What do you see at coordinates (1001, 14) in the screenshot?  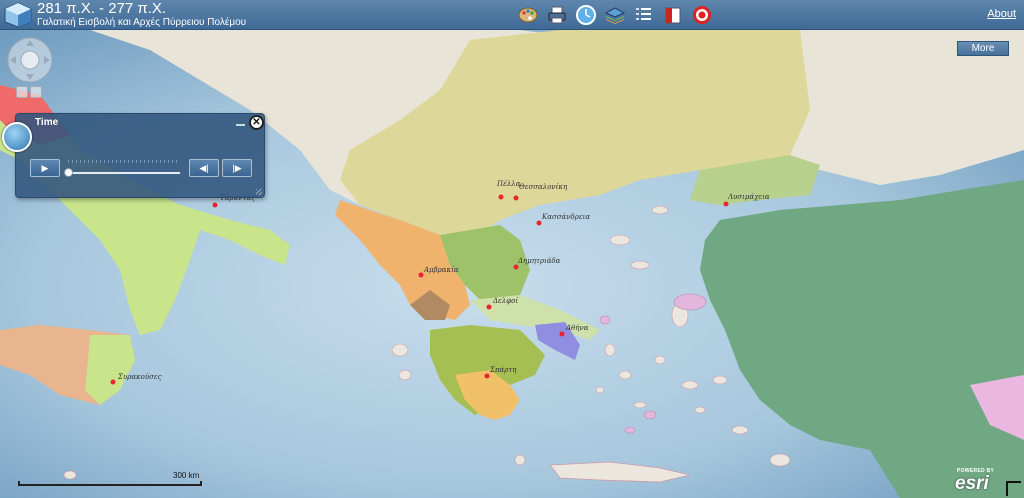 I see `about-link: About` at bounding box center [1001, 14].